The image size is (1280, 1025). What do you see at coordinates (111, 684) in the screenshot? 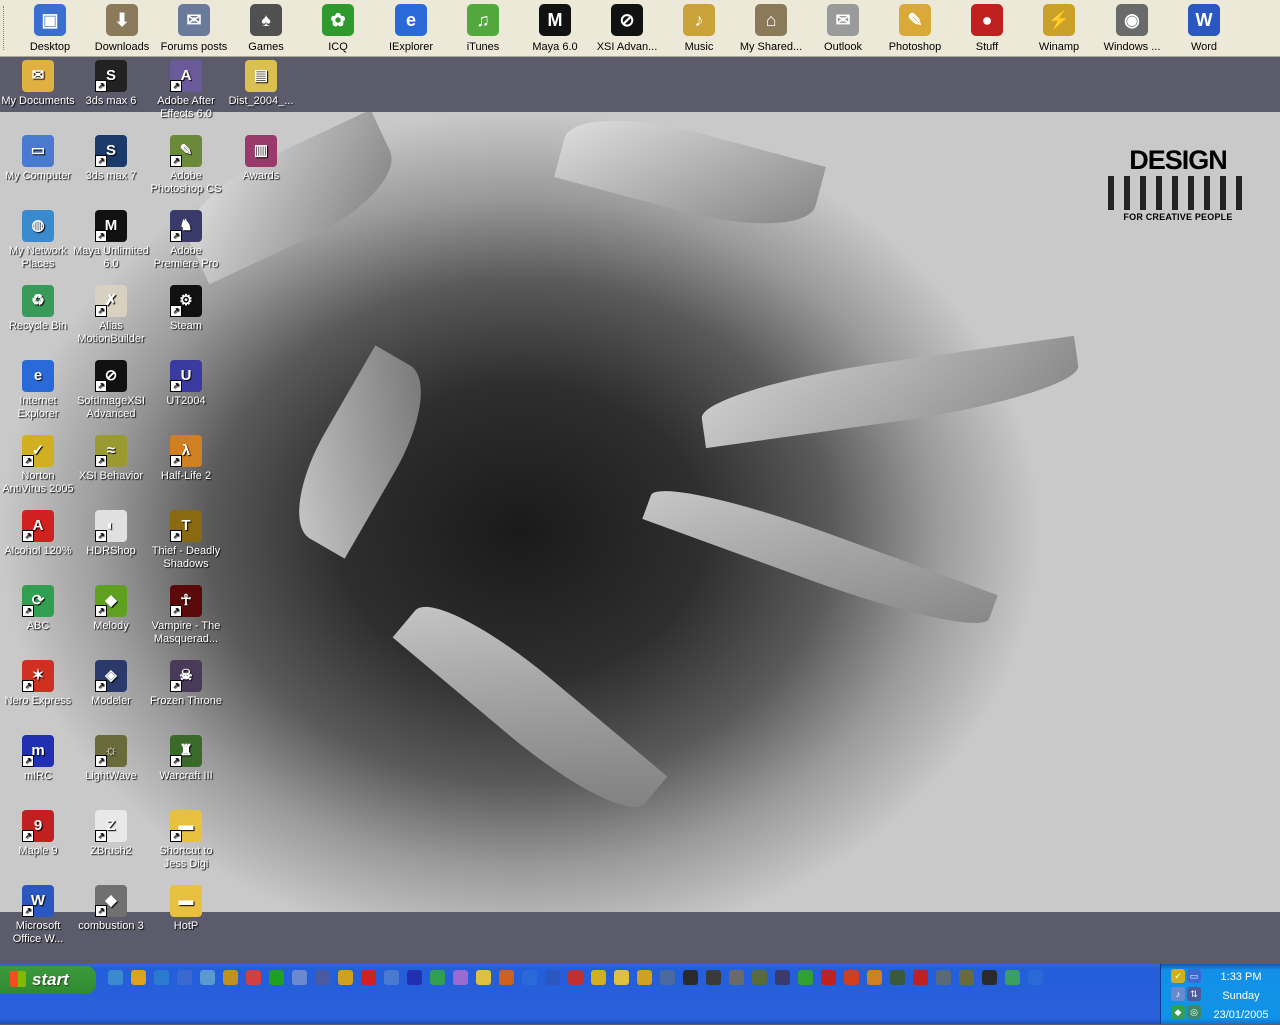
I see `desktop-icon-modeler: ◈ ↗ Modeler` at bounding box center [111, 684].